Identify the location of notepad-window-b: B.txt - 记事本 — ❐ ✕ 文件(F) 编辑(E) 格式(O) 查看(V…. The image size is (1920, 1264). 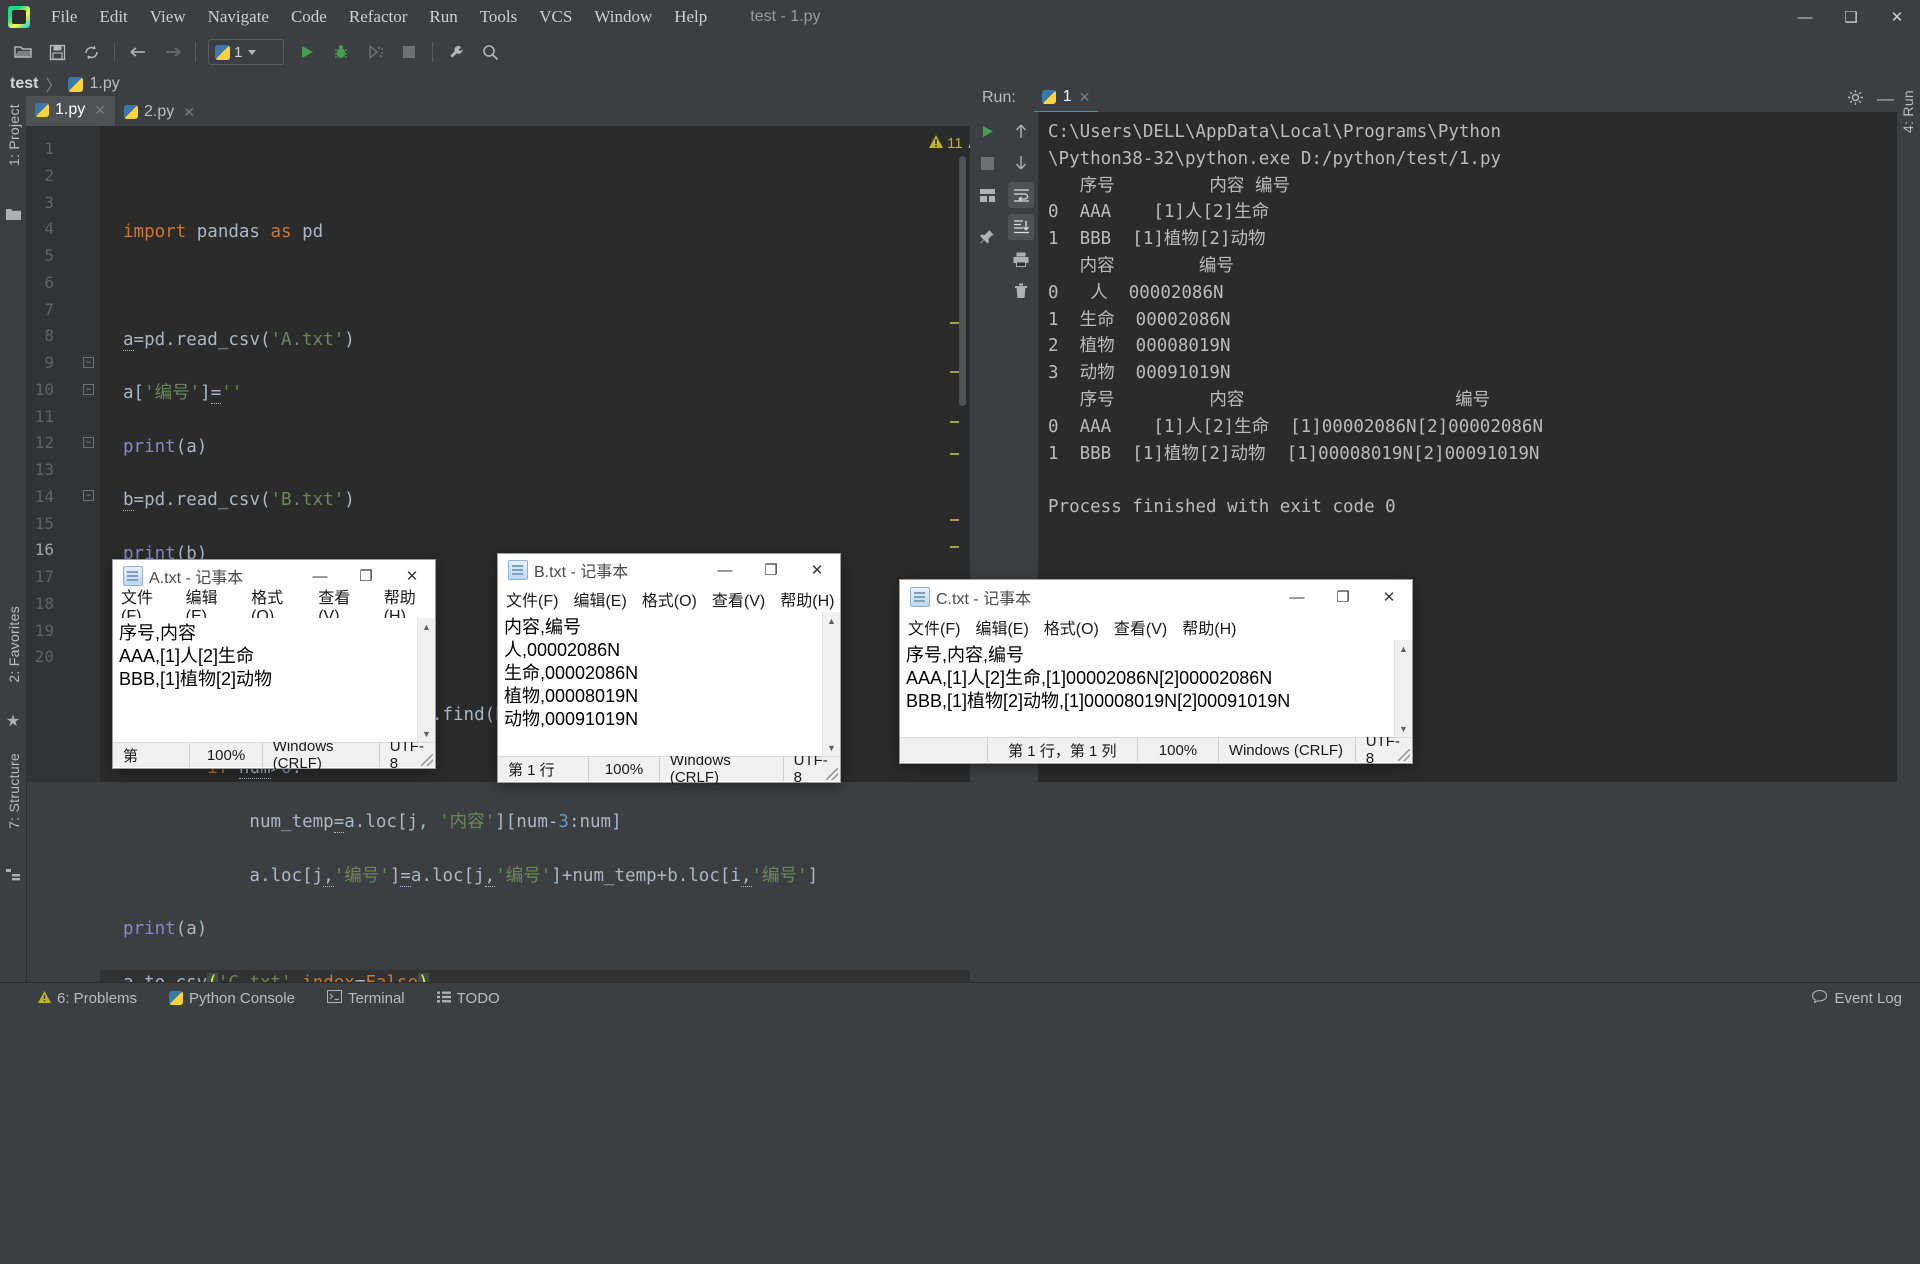
(669, 670).